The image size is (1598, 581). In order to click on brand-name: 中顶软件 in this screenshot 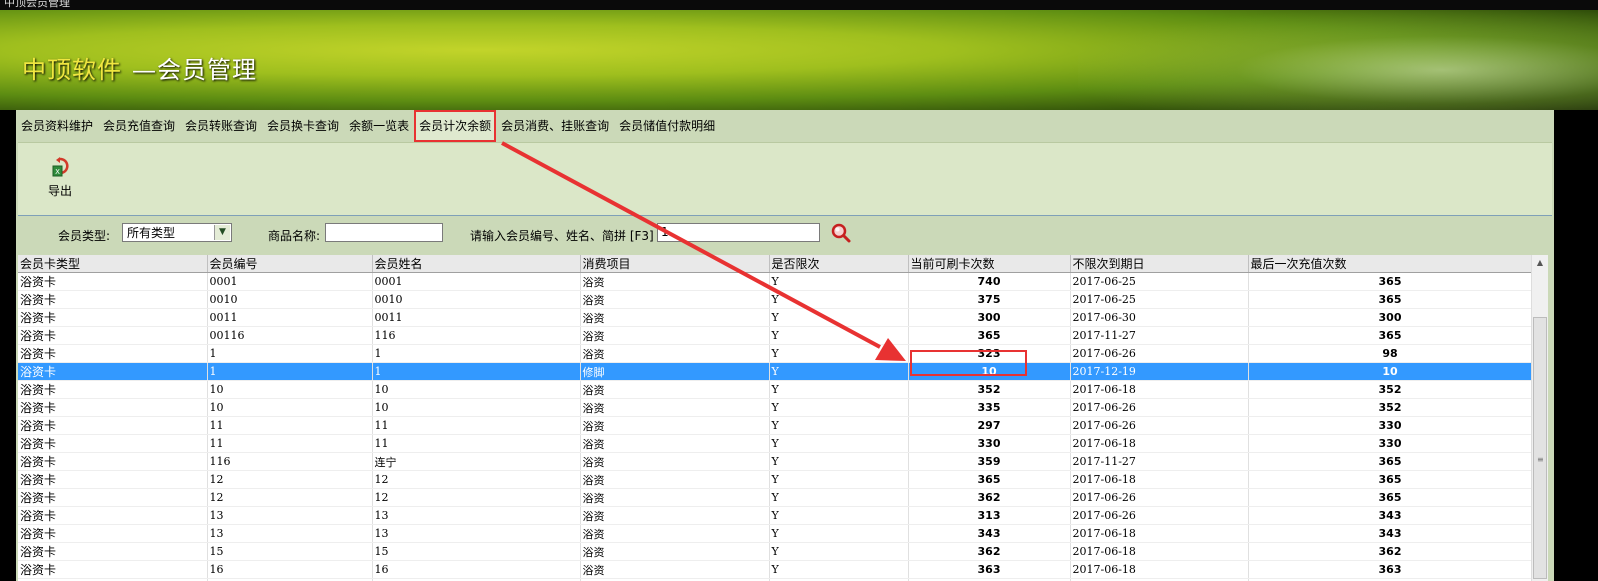, I will do `click(72, 70)`.